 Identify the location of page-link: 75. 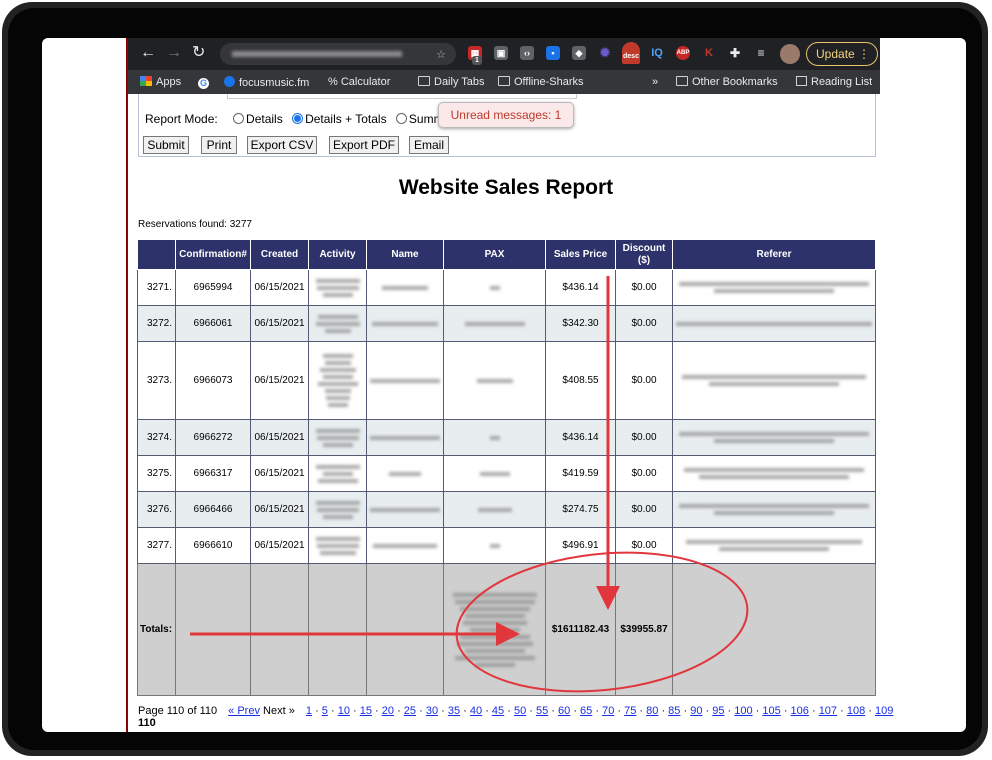
(630, 711).